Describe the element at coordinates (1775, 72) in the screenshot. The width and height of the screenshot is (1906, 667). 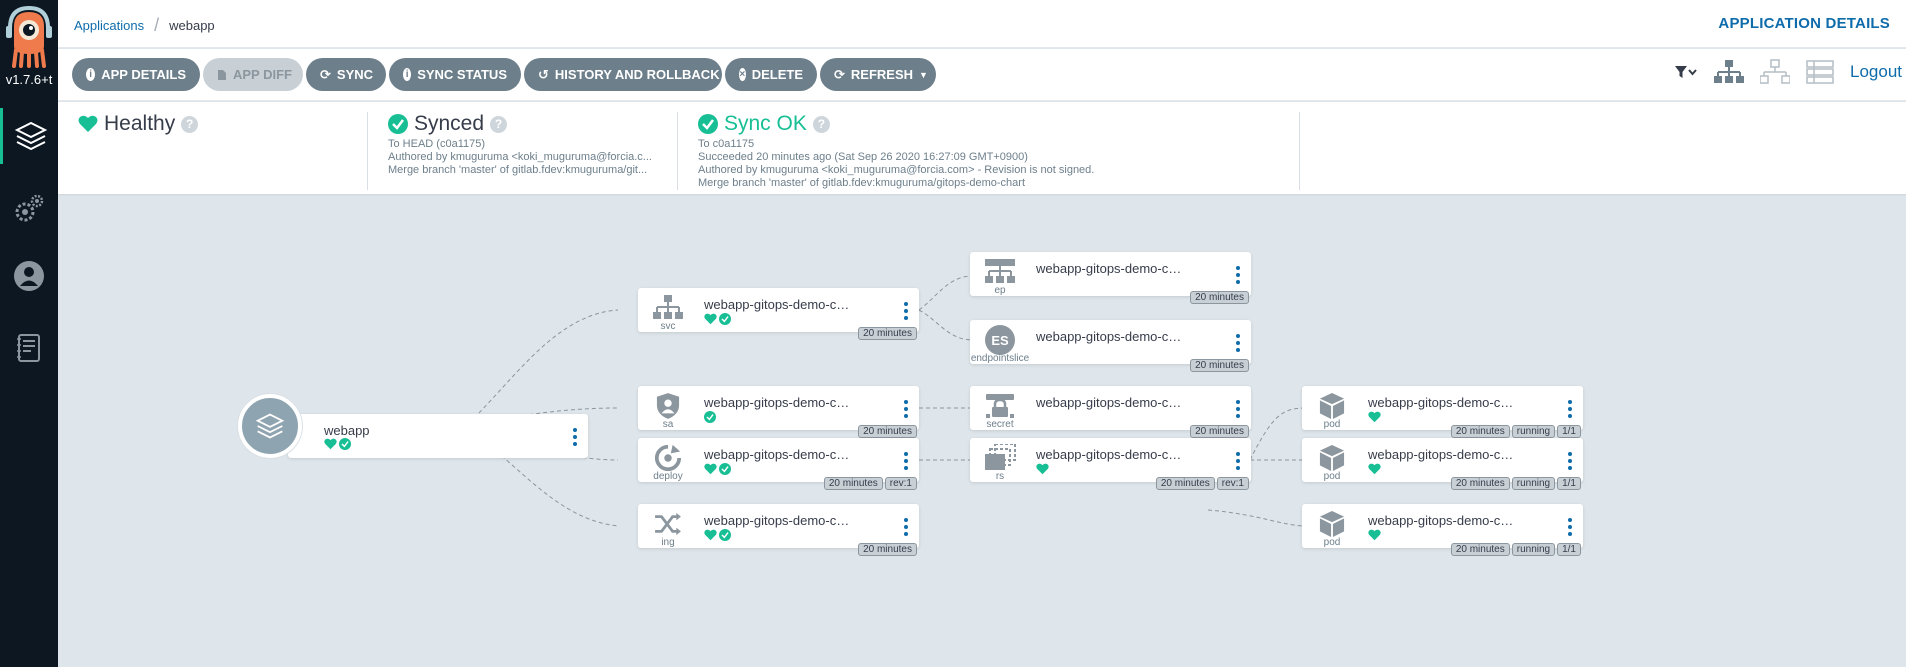
I see `network-view-button` at that location.